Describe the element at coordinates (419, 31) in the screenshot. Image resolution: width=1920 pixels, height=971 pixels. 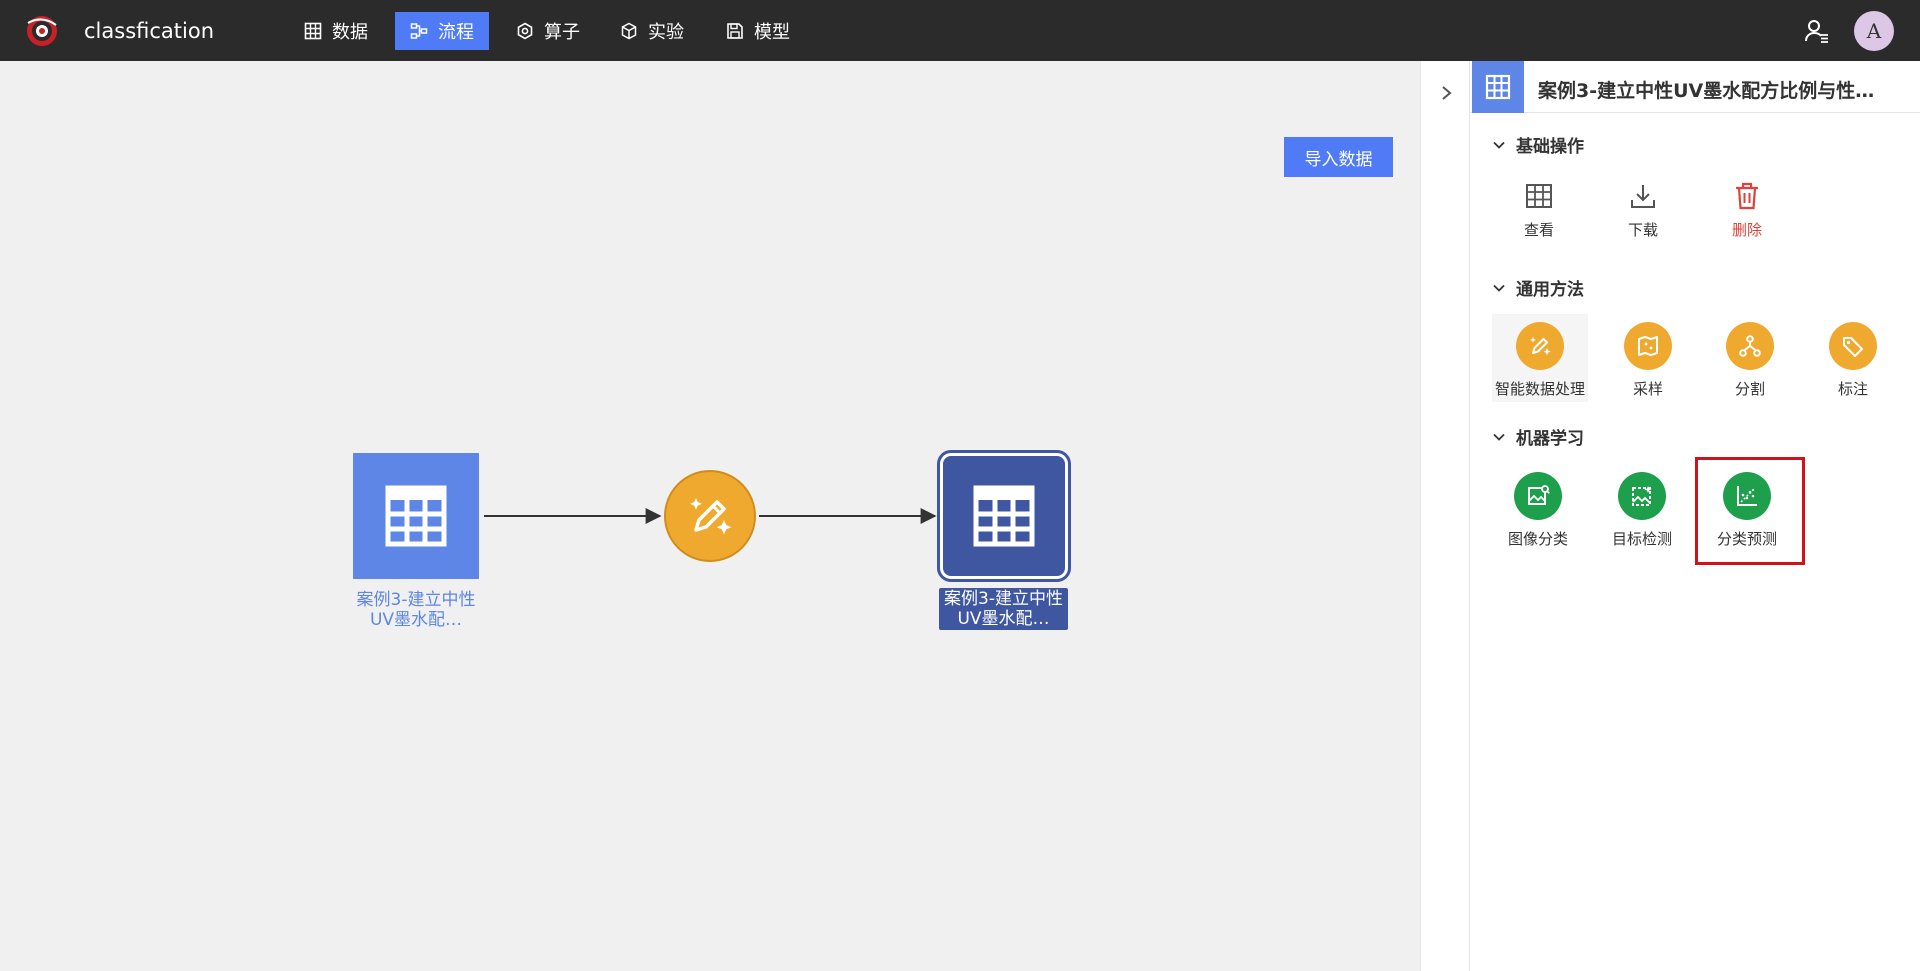
I see `flow-icon` at that location.